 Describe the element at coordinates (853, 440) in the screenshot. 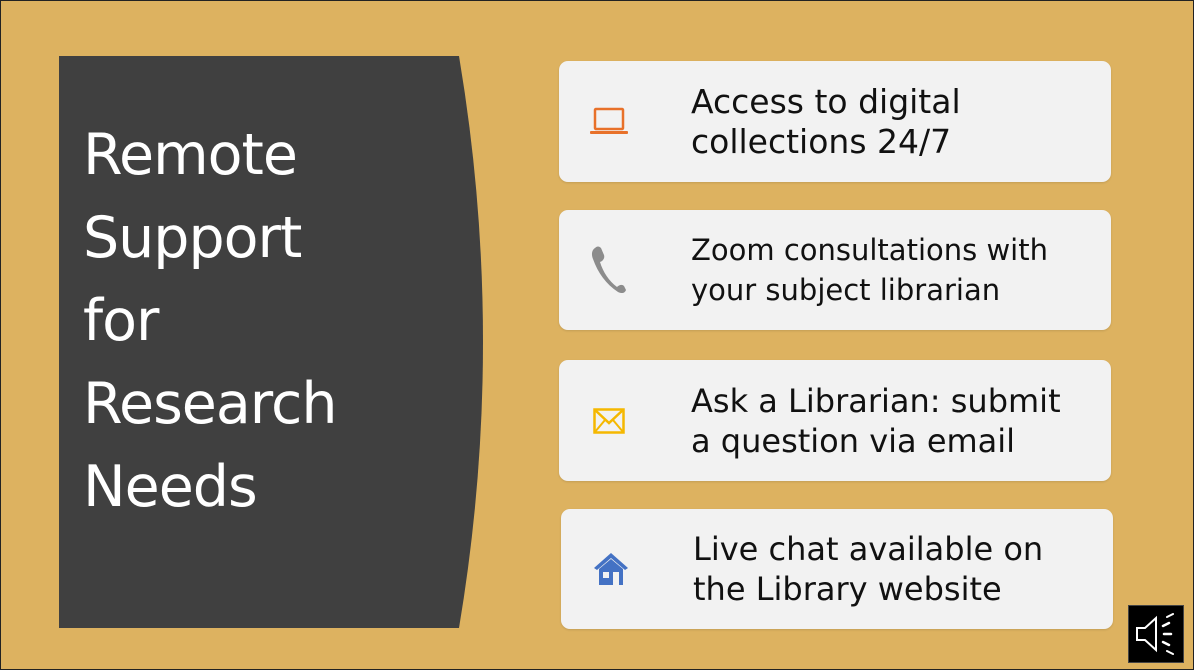

I see `card-line: a question via email` at that location.